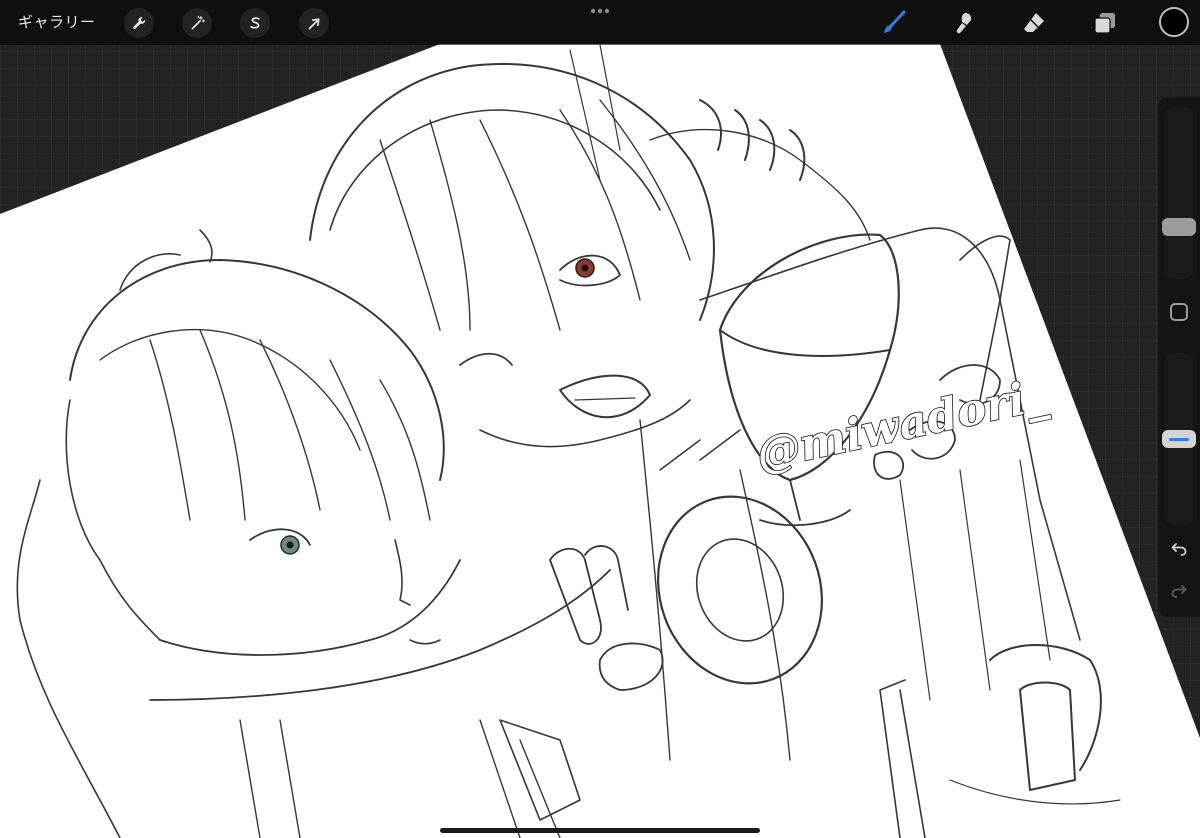 The height and width of the screenshot is (838, 1200). I want to click on eraser-tool-button, so click(1034, 23).